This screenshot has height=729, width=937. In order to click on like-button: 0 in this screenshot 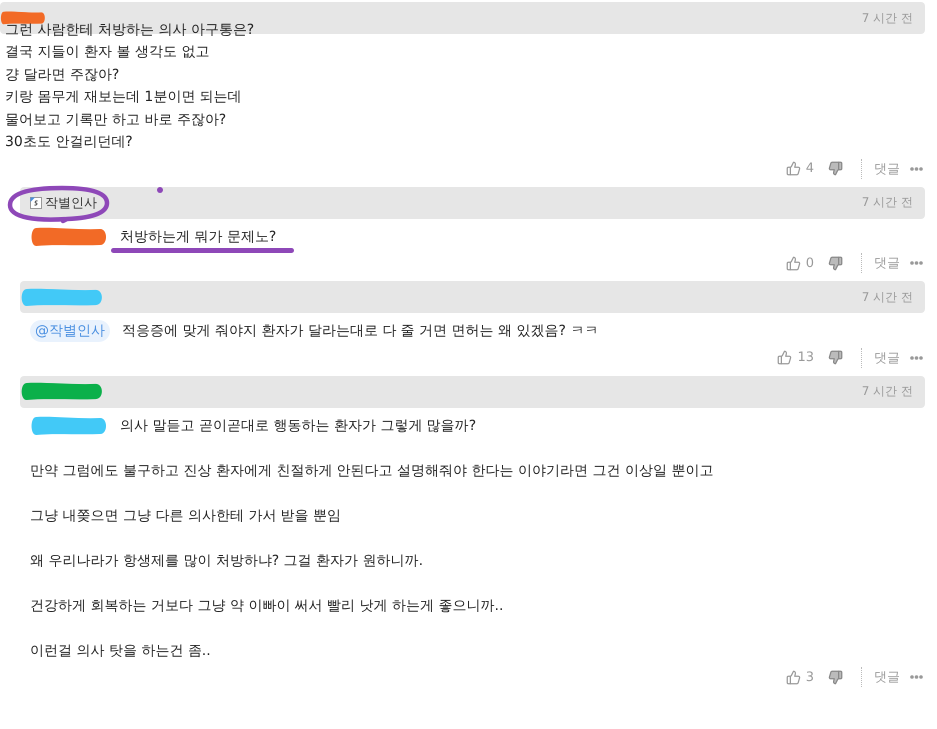, I will do `click(800, 263)`.